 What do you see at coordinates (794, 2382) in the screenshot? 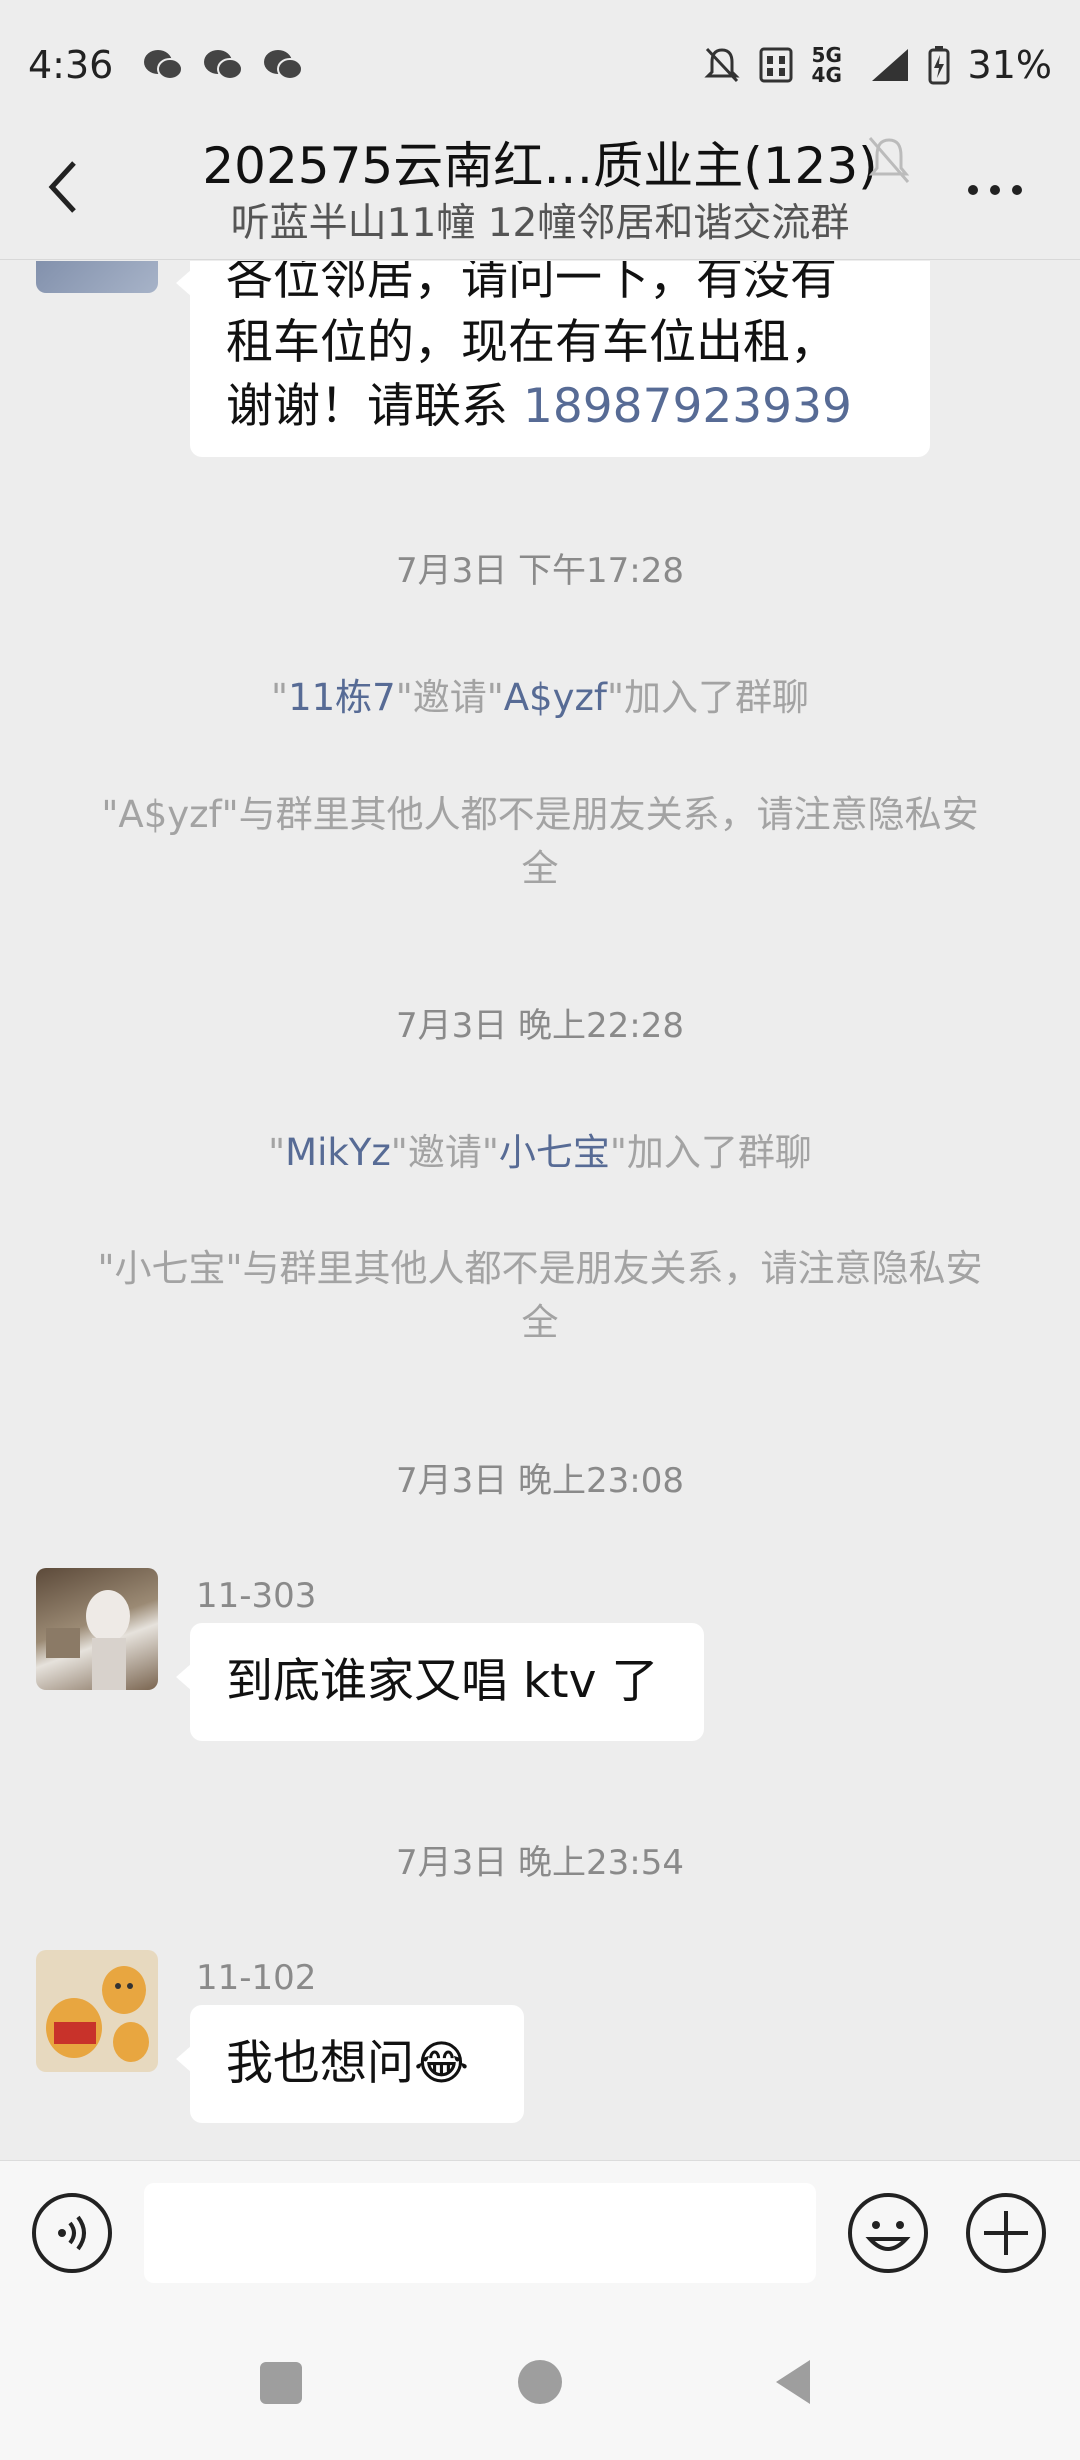
I see `nav-back-icon` at bounding box center [794, 2382].